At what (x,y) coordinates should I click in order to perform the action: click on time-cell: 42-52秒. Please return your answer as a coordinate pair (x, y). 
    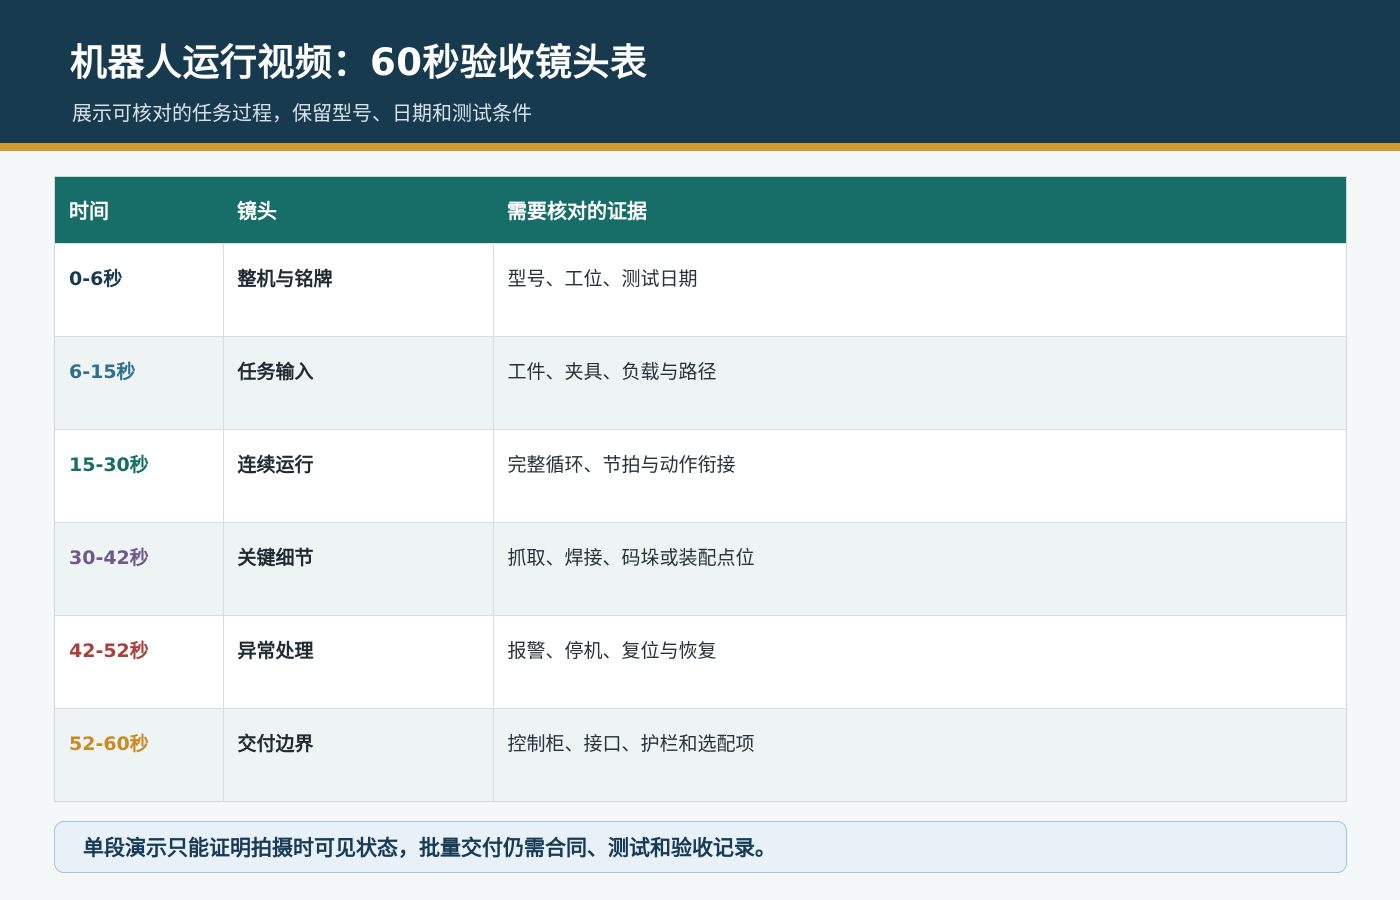
    Looking at the image, I should click on (139, 661).